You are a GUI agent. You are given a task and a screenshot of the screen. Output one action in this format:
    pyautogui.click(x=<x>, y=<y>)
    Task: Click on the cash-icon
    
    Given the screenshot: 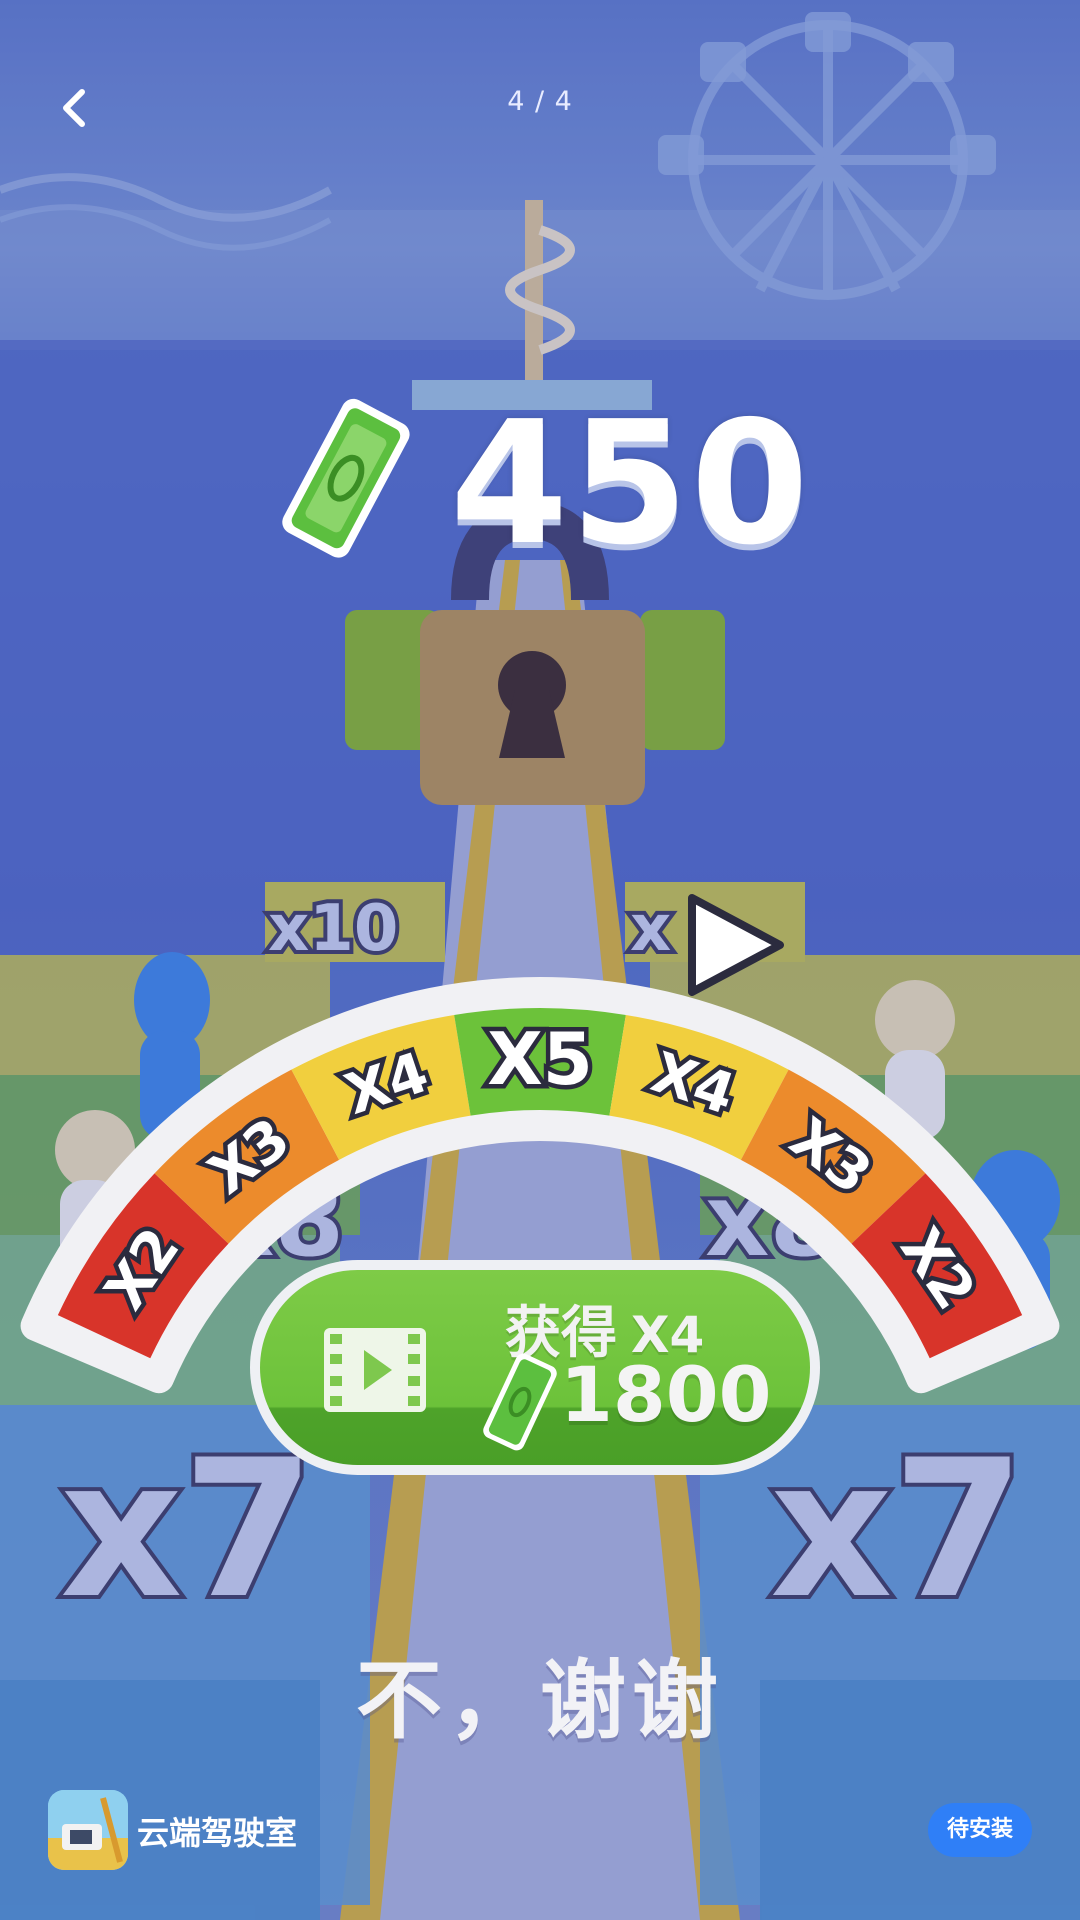 What is the action you would take?
    pyautogui.click(x=346, y=478)
    